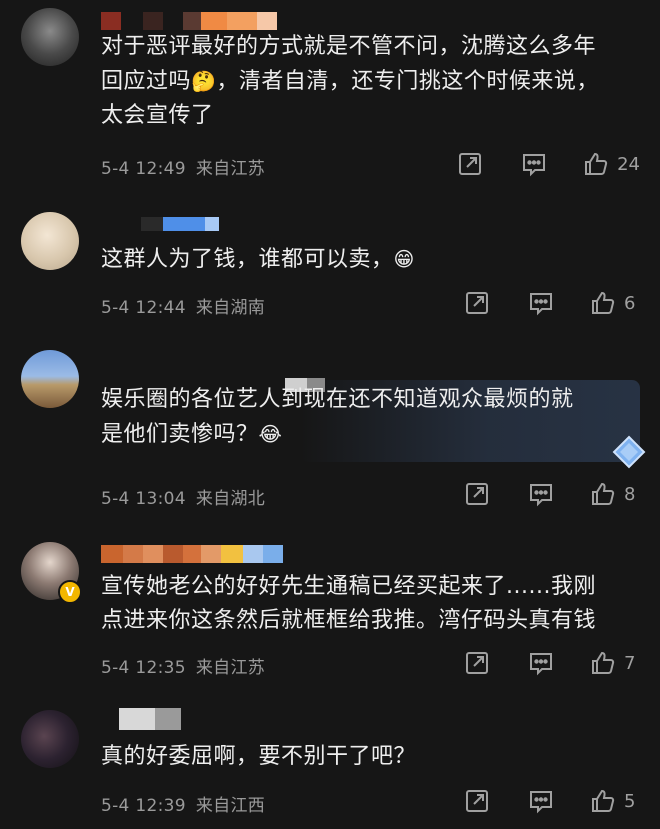 The image size is (660, 829). Describe the element at coordinates (630, 303) in the screenshot. I see `like-count: 6` at that location.